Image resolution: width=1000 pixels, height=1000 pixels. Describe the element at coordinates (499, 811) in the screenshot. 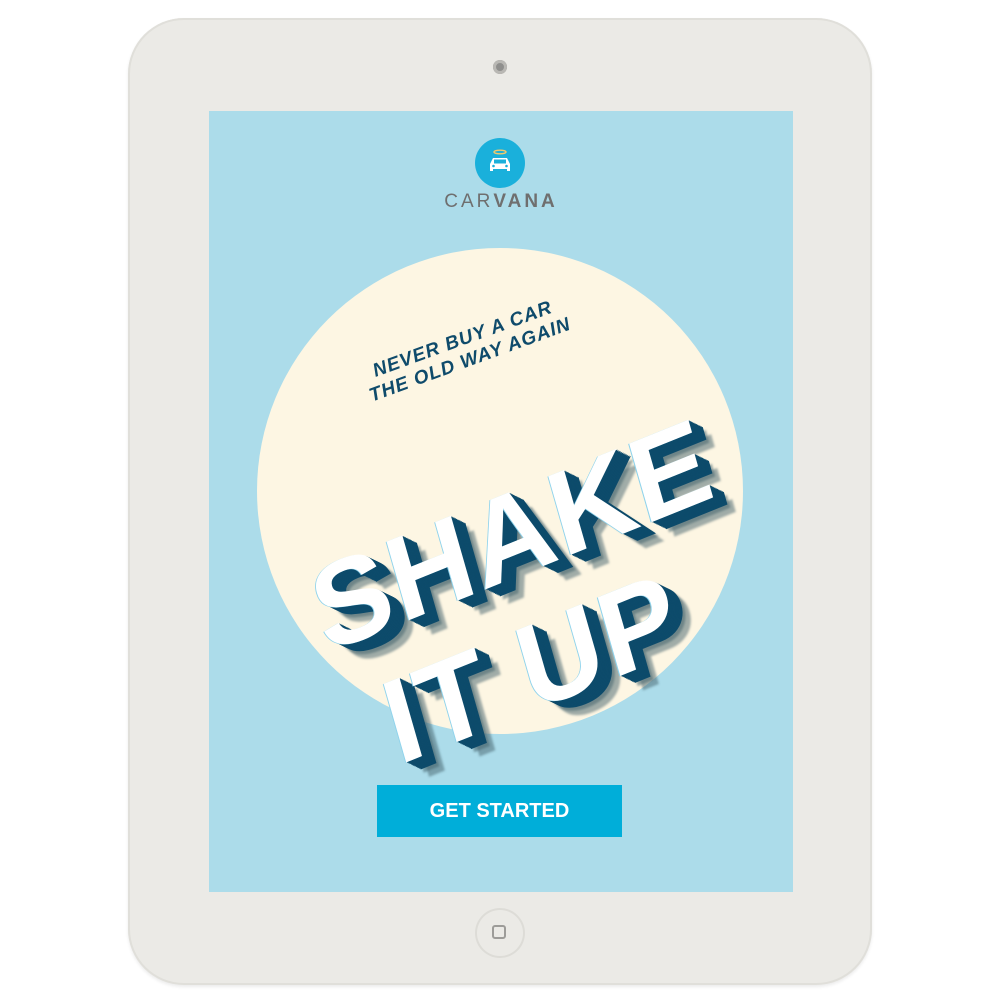

I see `get-started-button: GET STARTED` at that location.